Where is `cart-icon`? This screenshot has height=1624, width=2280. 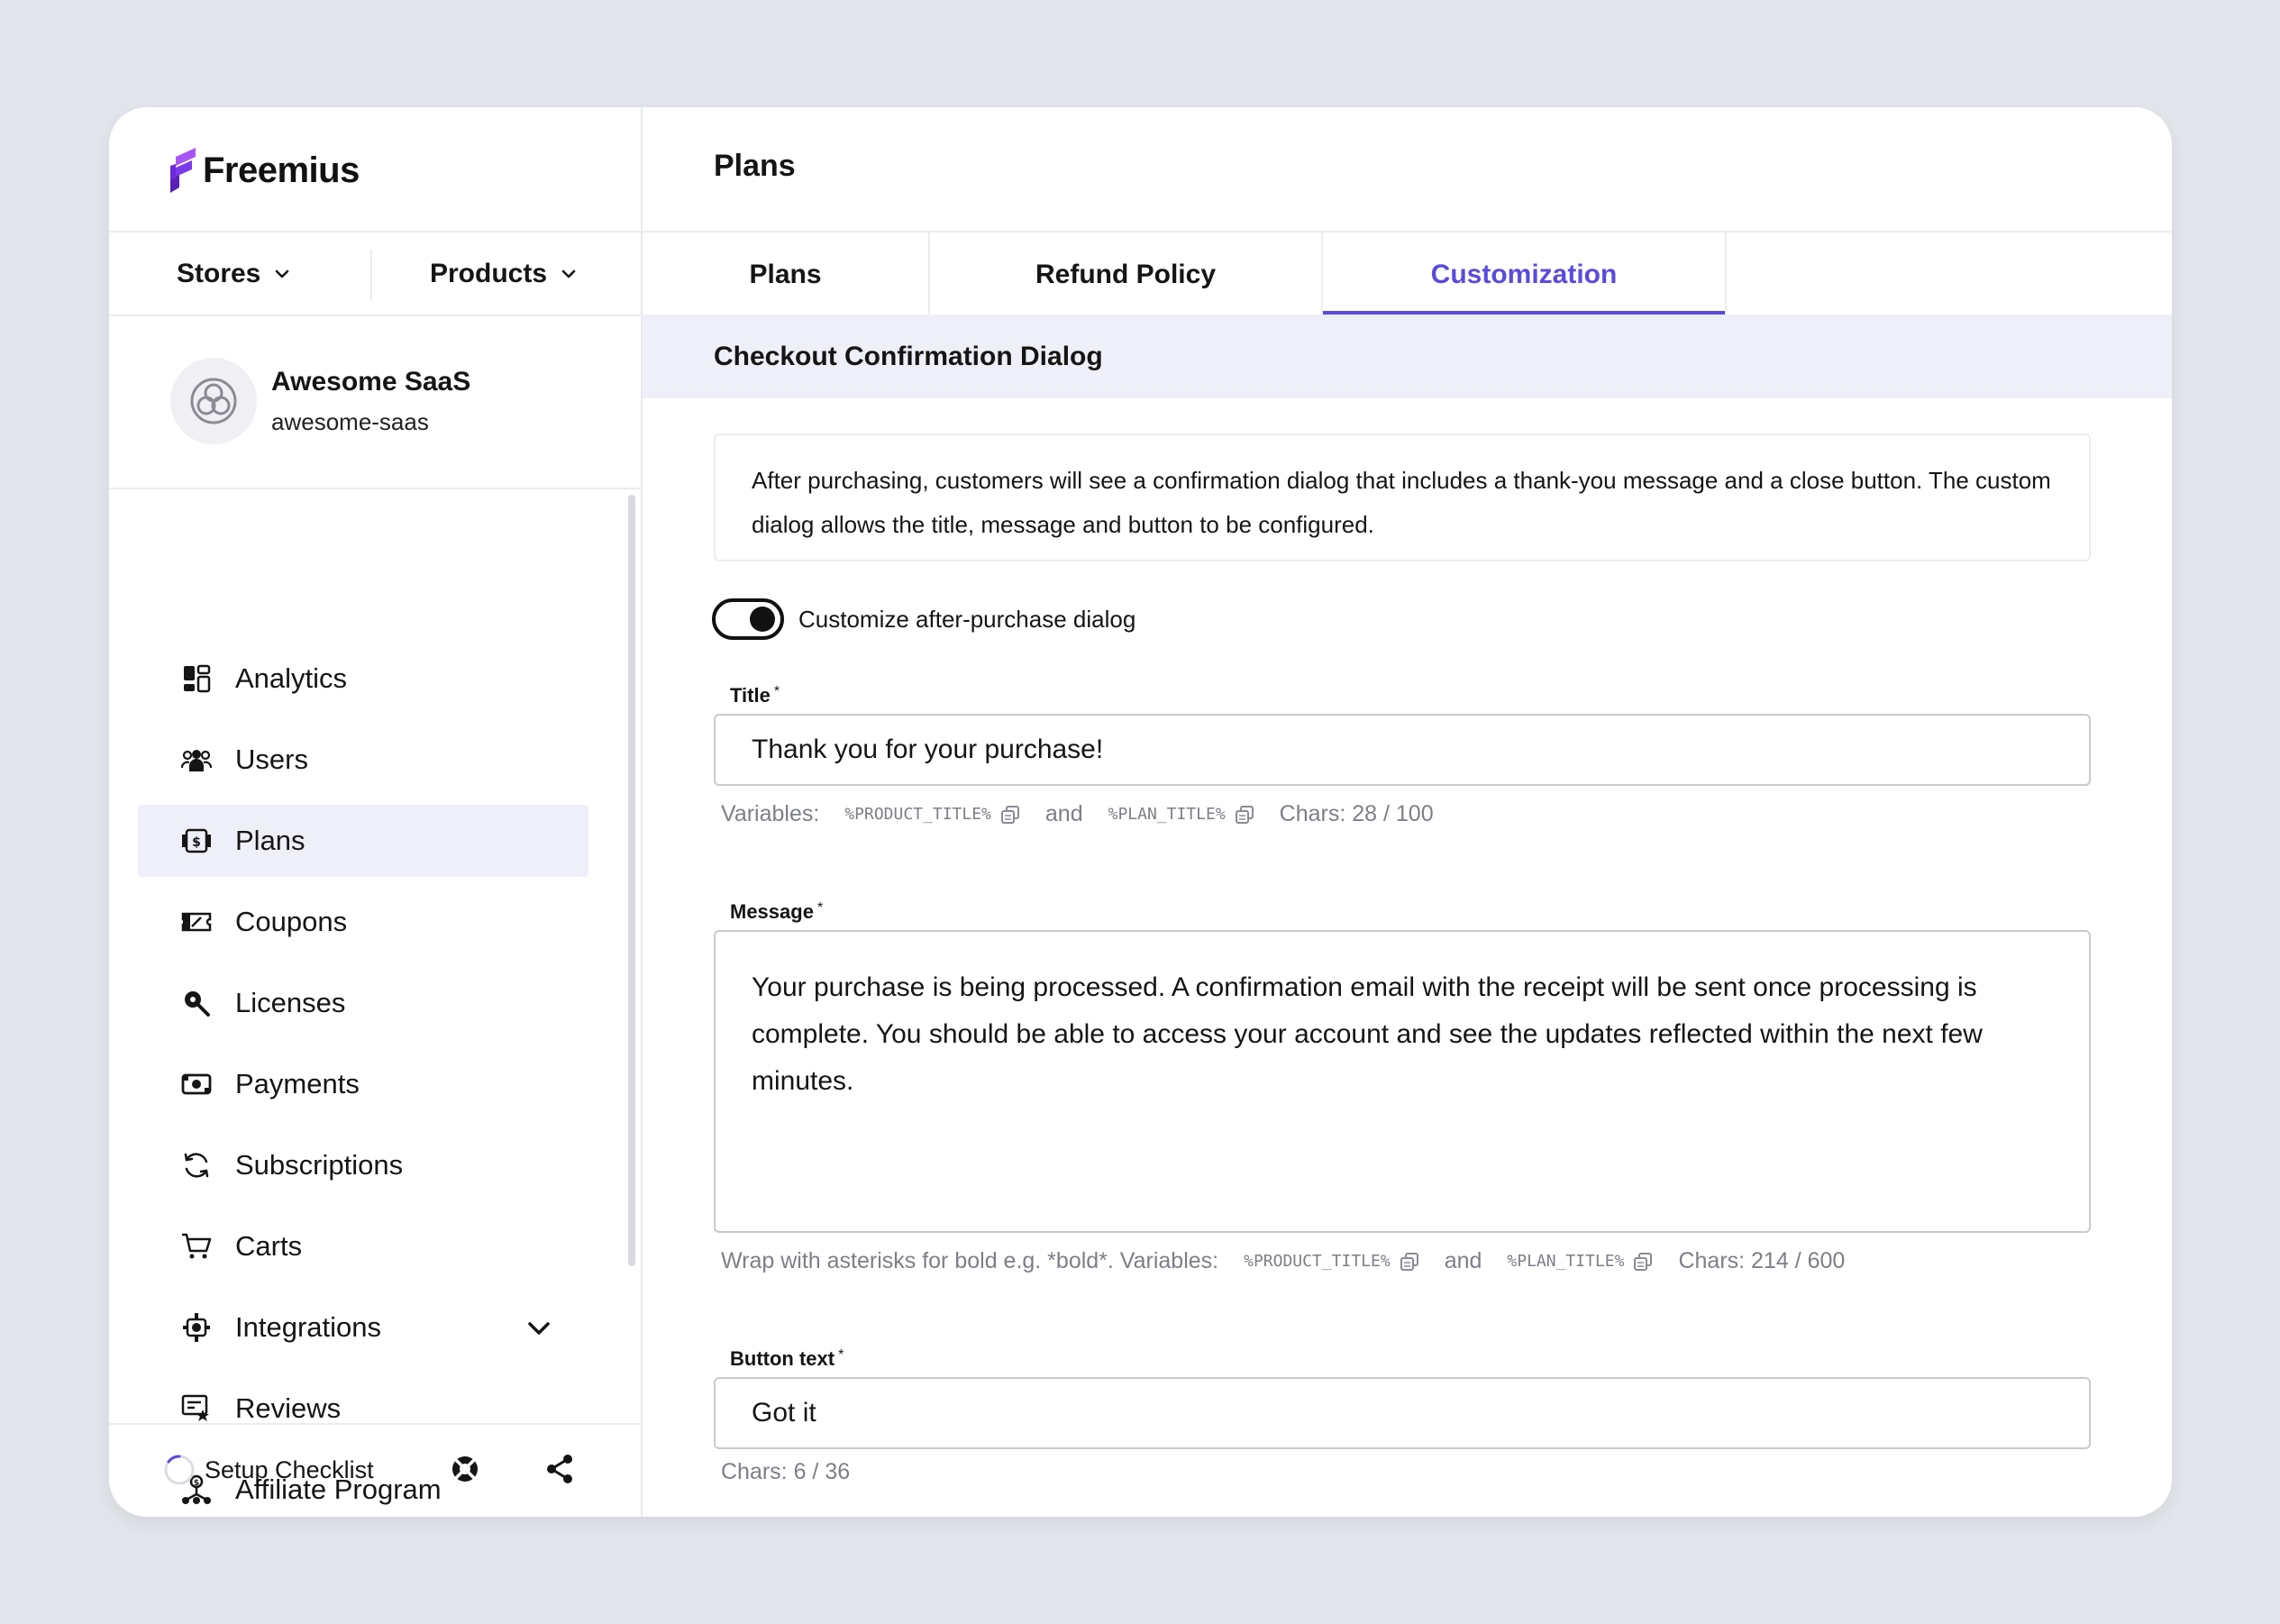 cart-icon is located at coordinates (196, 1246).